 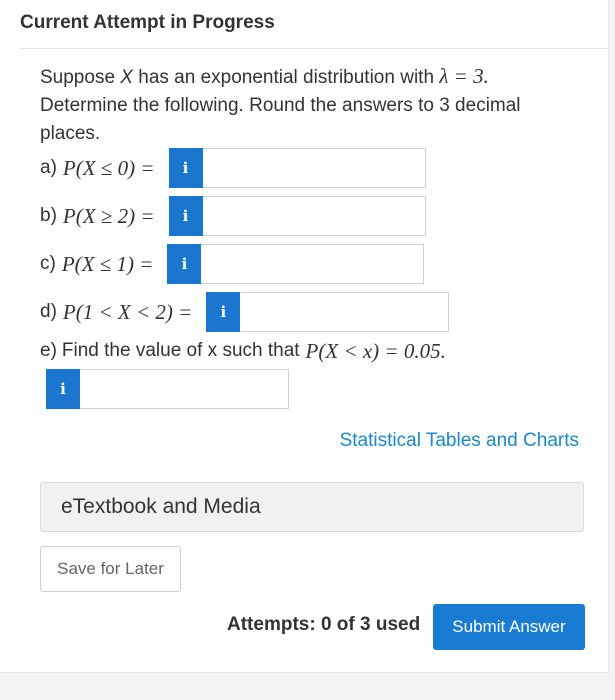 What do you see at coordinates (314, 48) in the screenshot?
I see `header-divider` at bounding box center [314, 48].